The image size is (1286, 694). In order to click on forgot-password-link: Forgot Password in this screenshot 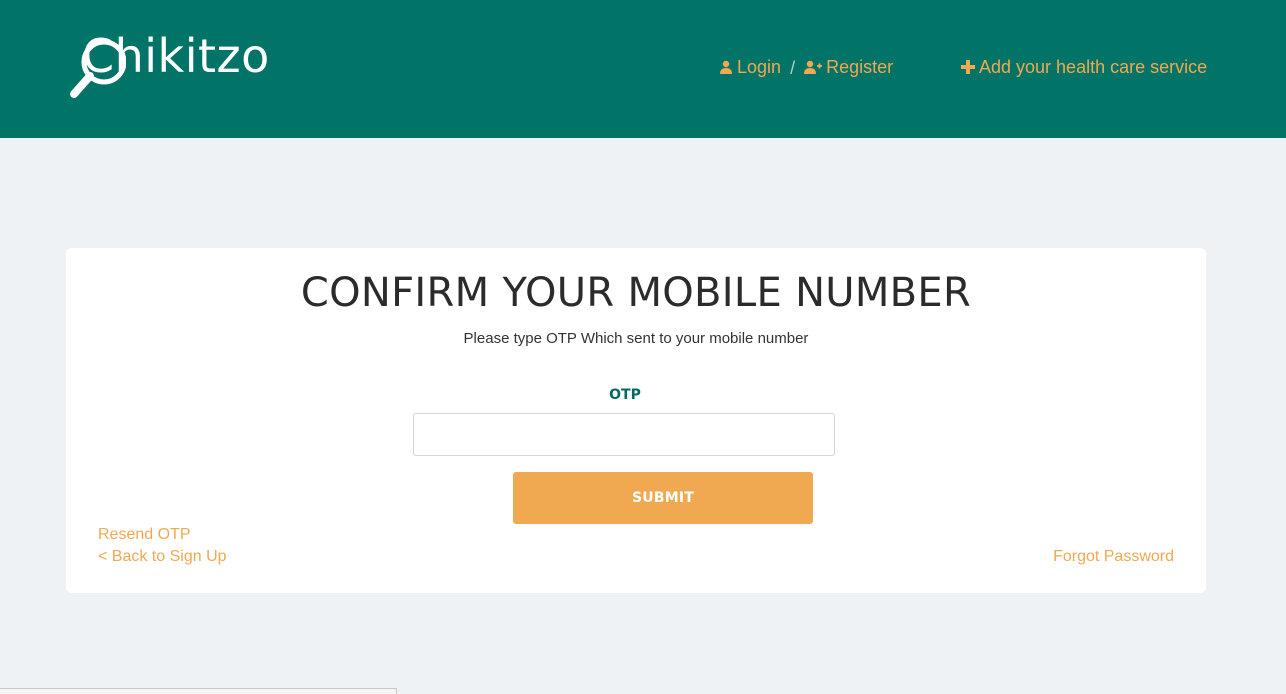, I will do `click(1113, 557)`.